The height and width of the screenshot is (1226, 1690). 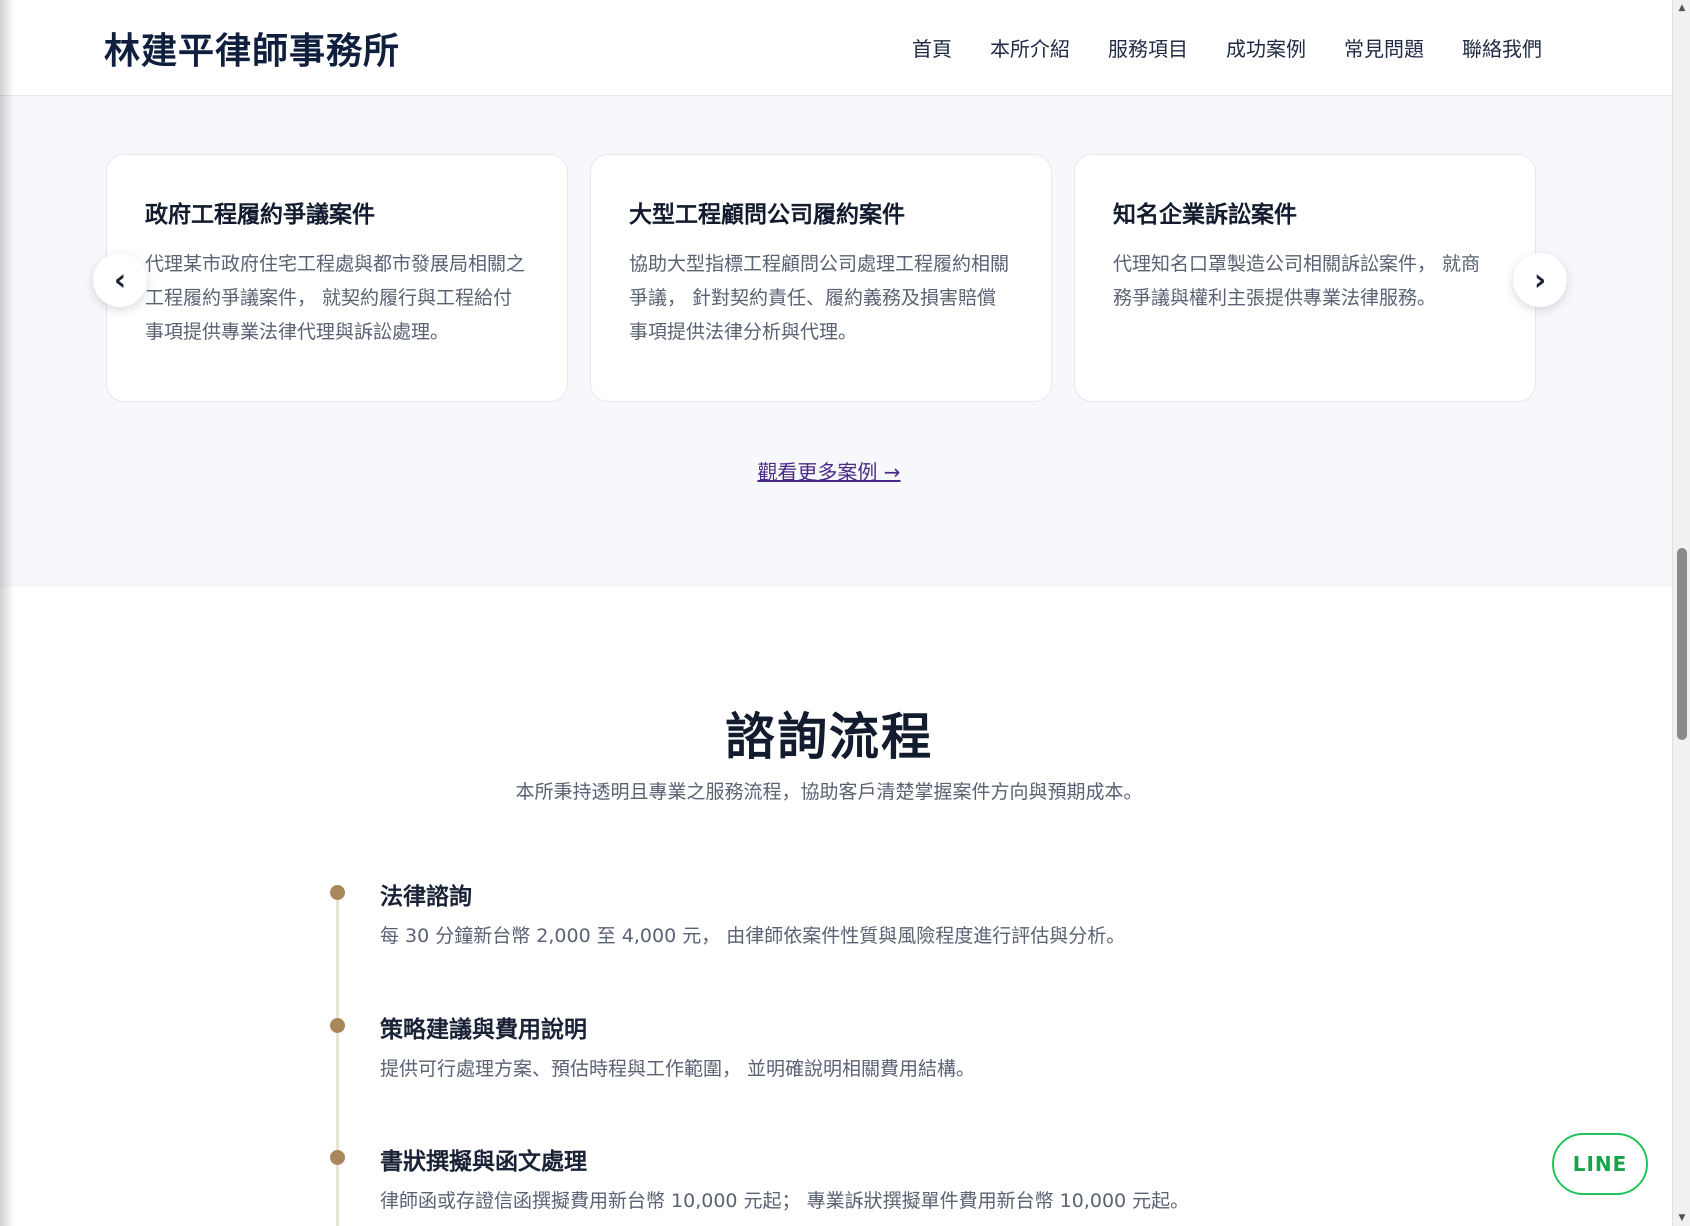 I want to click on nav-faq: 常見問題, so click(x=1384, y=47).